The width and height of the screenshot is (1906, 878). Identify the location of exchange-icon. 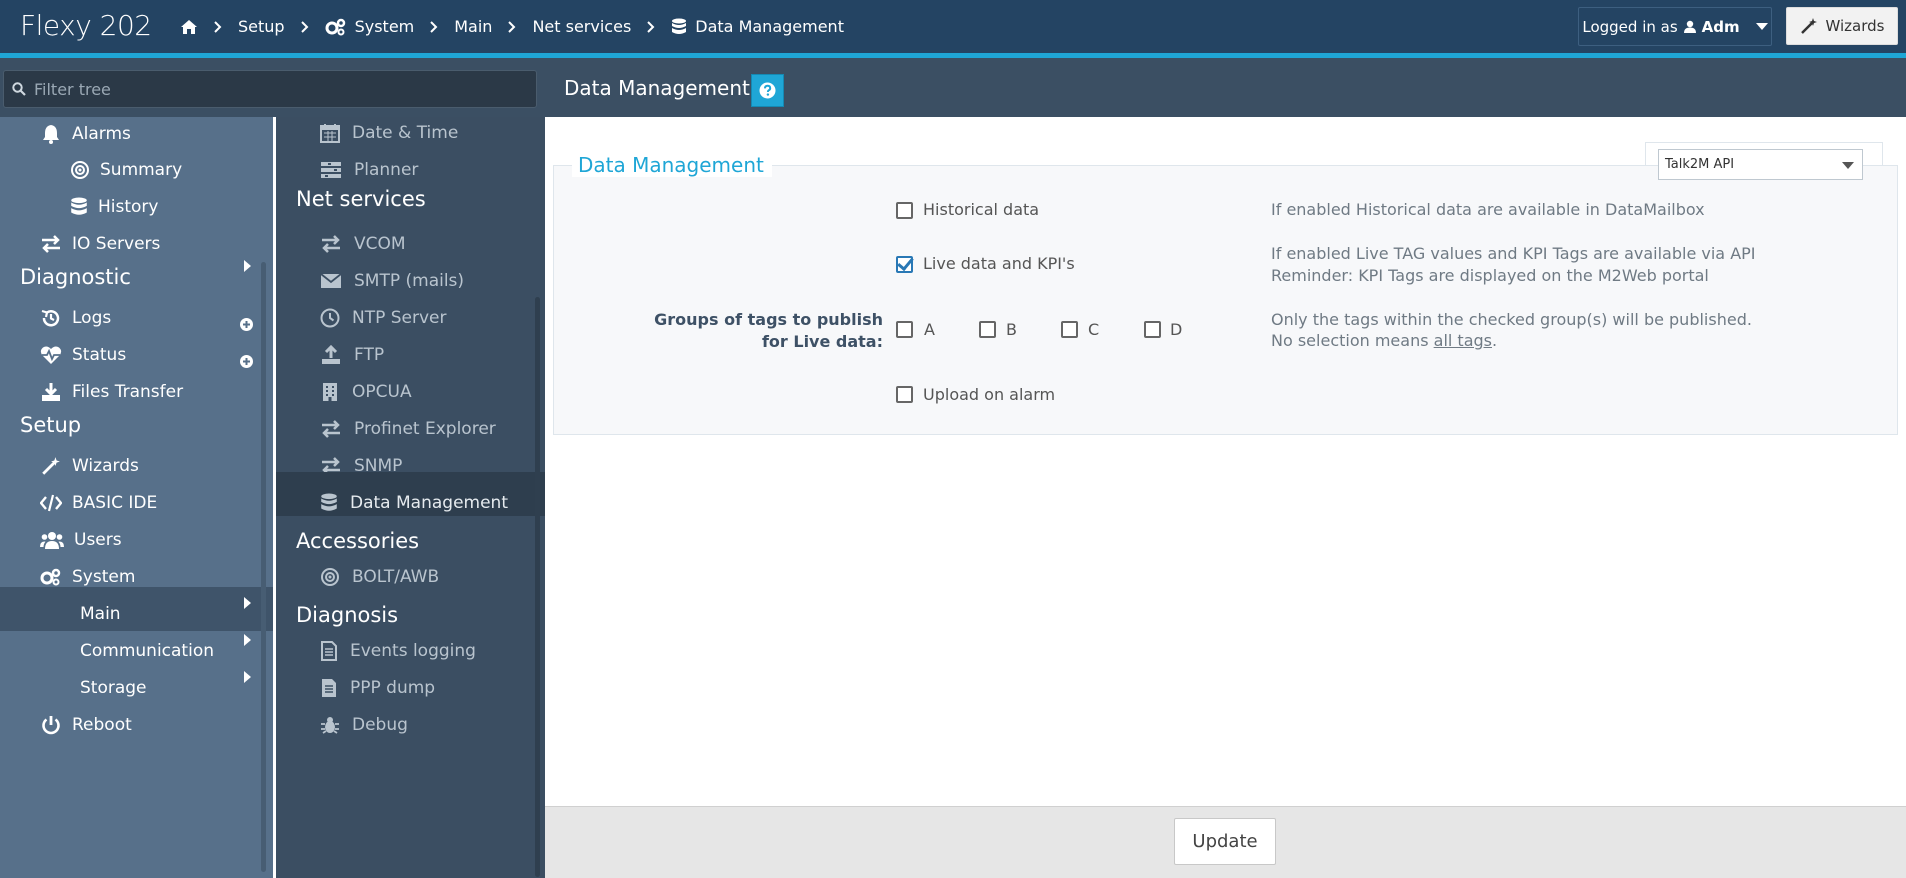
(331, 244).